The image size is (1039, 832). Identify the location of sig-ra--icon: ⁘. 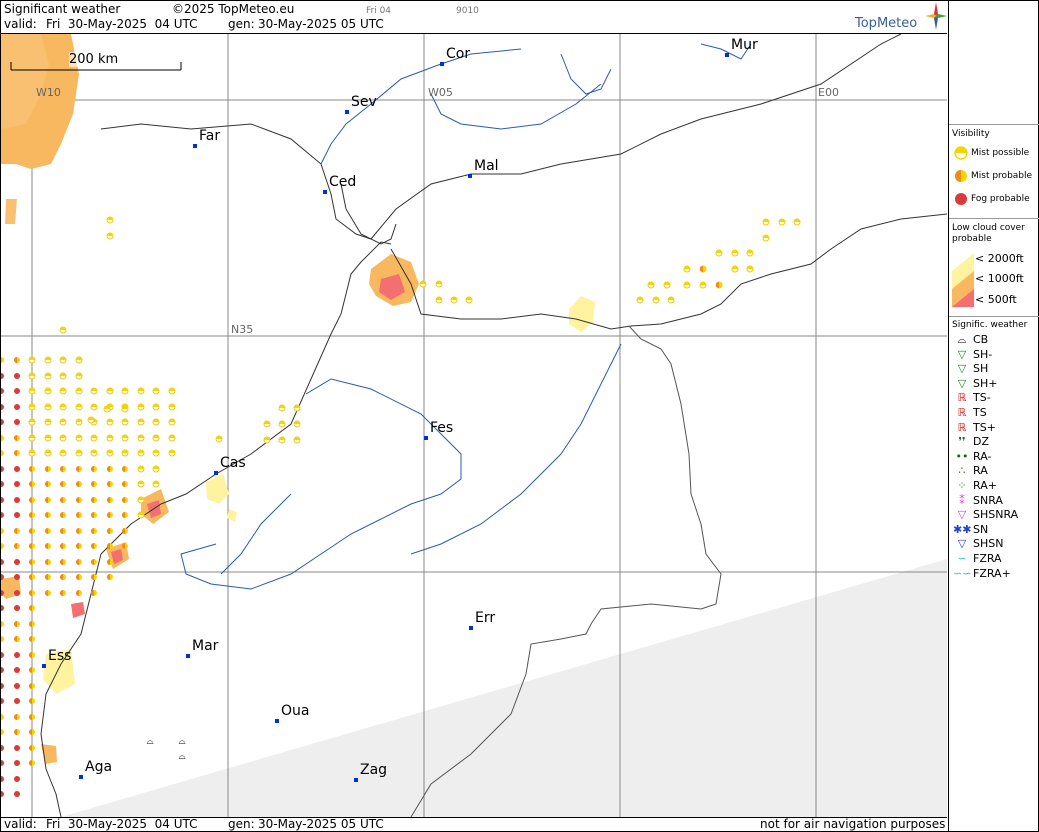
(962, 485).